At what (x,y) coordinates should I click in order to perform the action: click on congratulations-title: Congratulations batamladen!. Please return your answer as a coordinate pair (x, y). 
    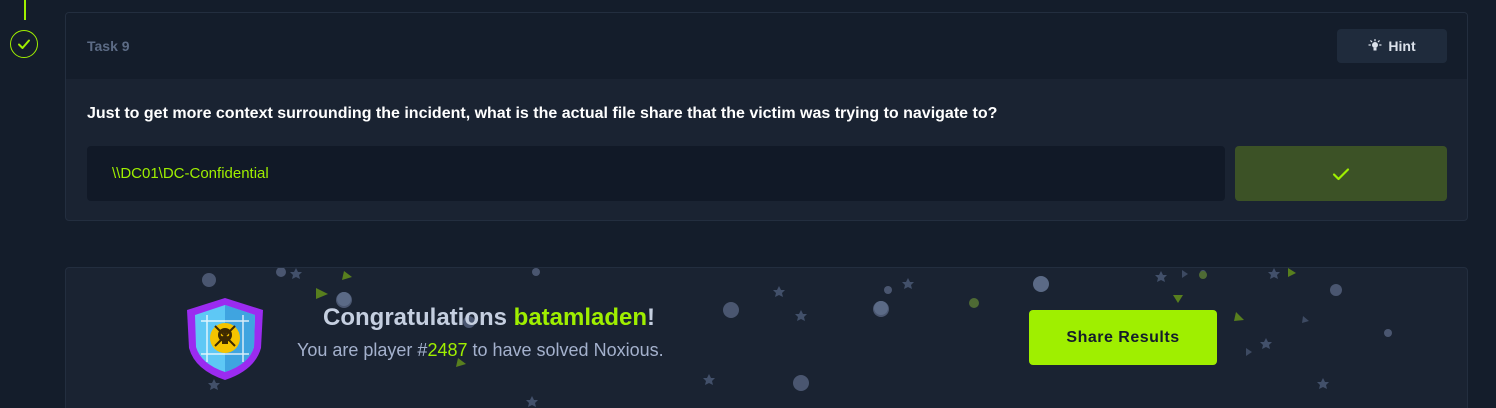
    Looking at the image, I should click on (489, 318).